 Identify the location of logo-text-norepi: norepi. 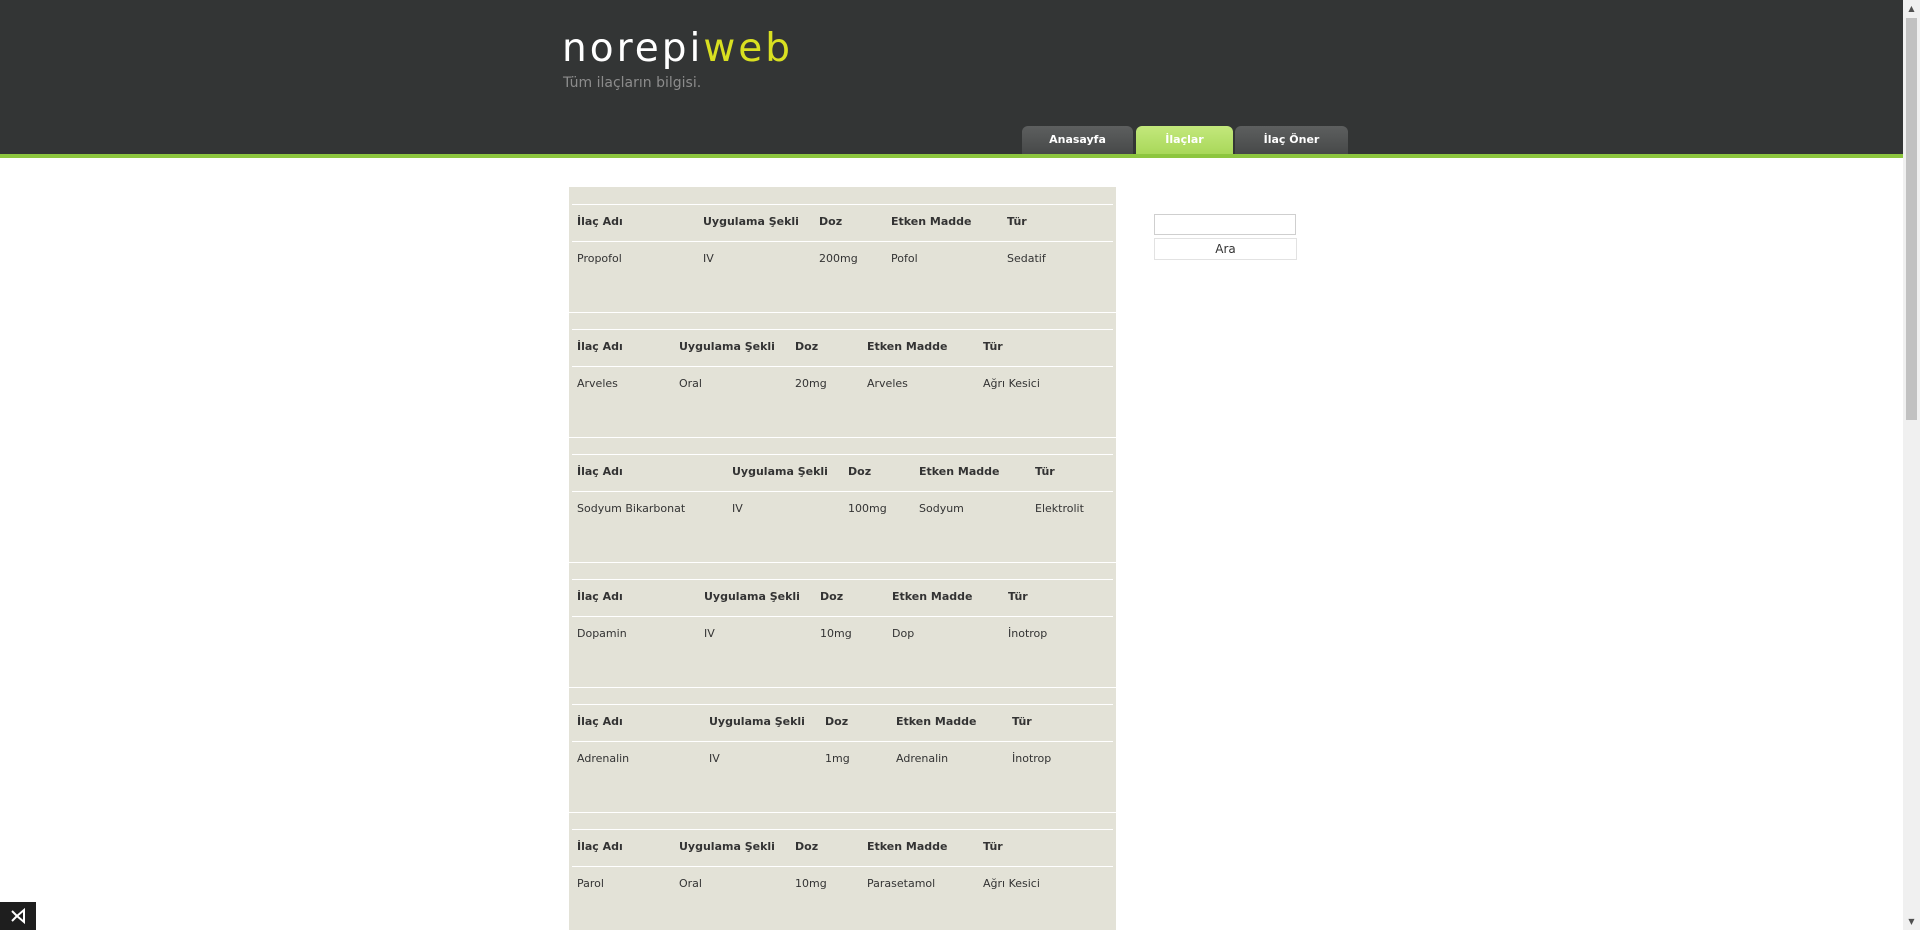
(633, 48).